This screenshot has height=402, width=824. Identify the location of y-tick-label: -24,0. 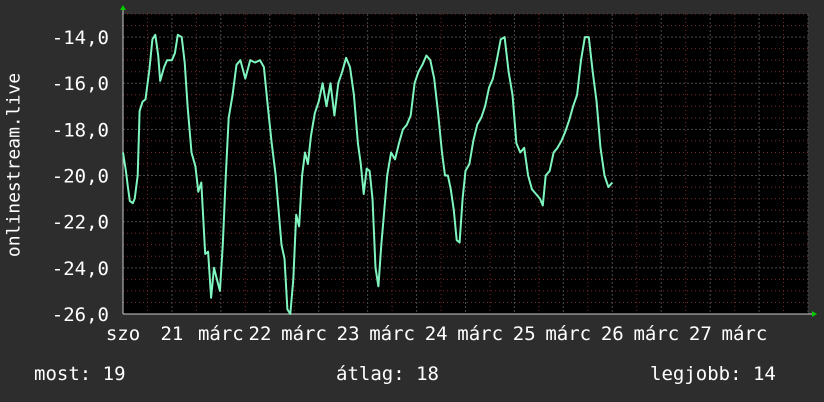
(80, 269).